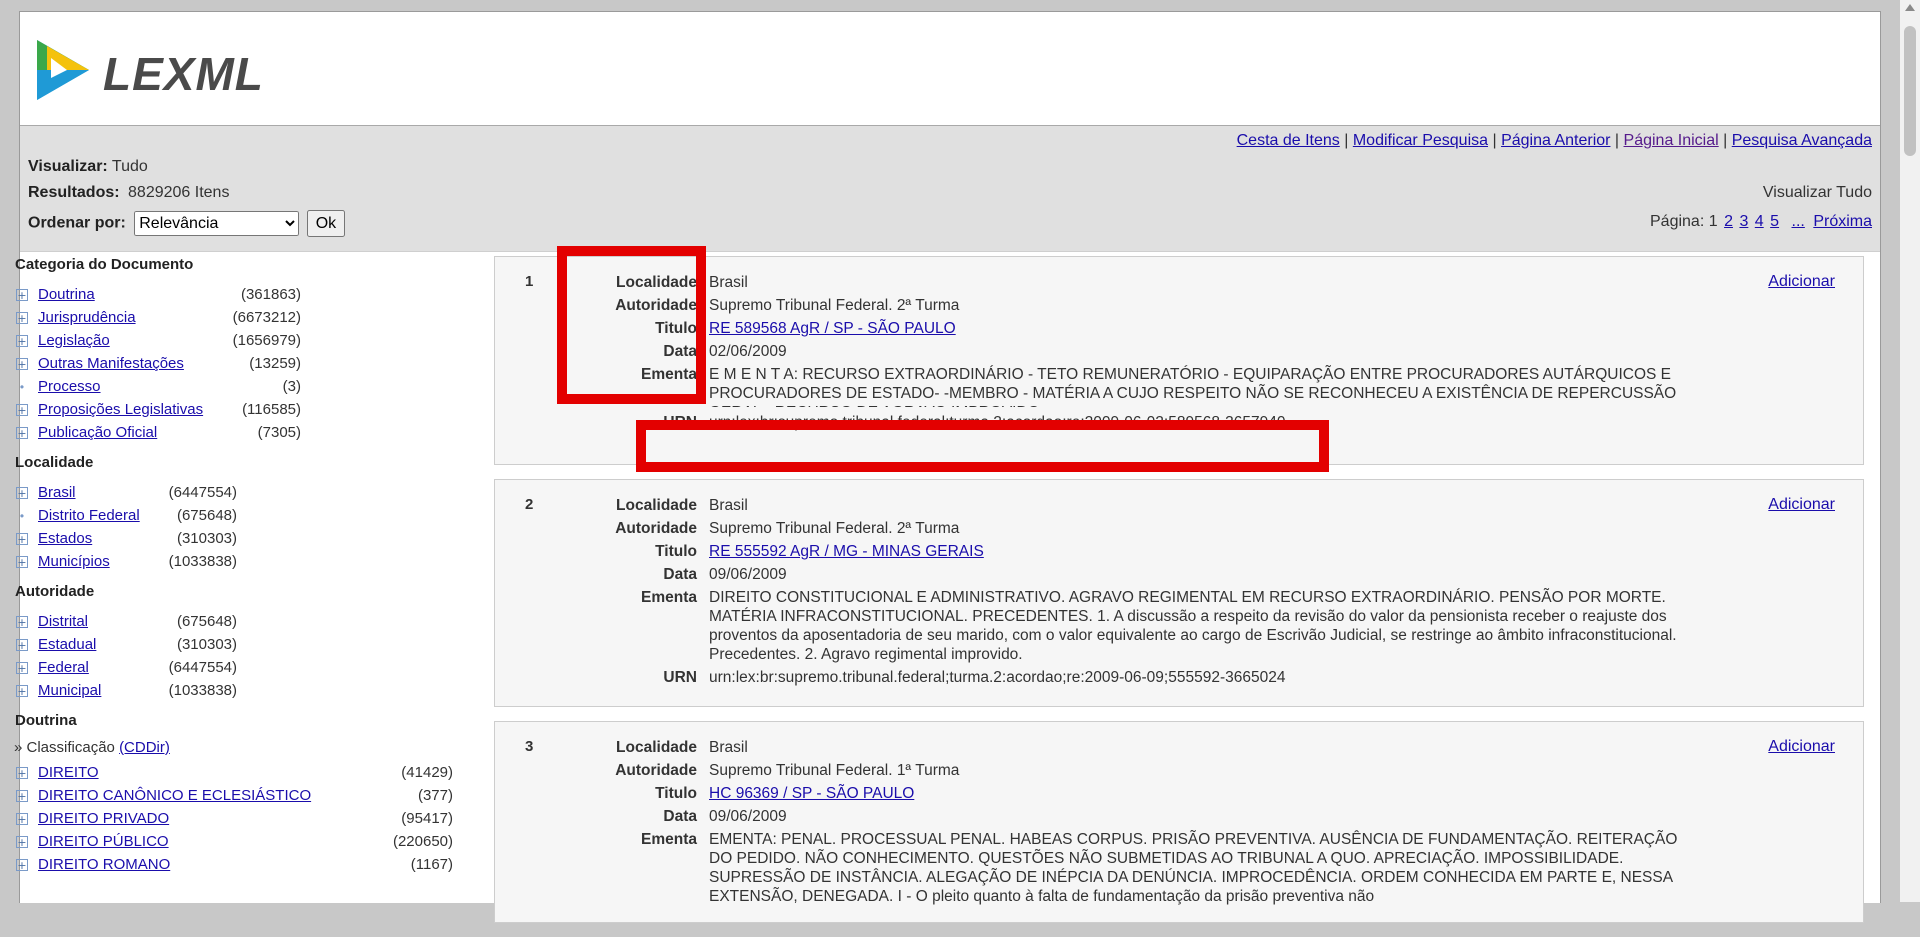  Describe the element at coordinates (57, 492) in the screenshot. I see `facet-link: Brasil` at that location.